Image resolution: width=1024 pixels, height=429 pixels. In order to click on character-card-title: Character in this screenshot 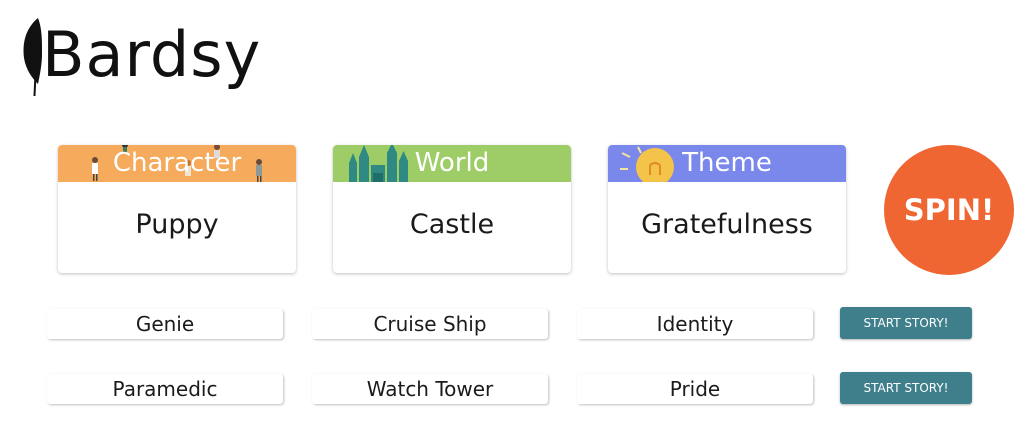, I will do `click(177, 163)`.